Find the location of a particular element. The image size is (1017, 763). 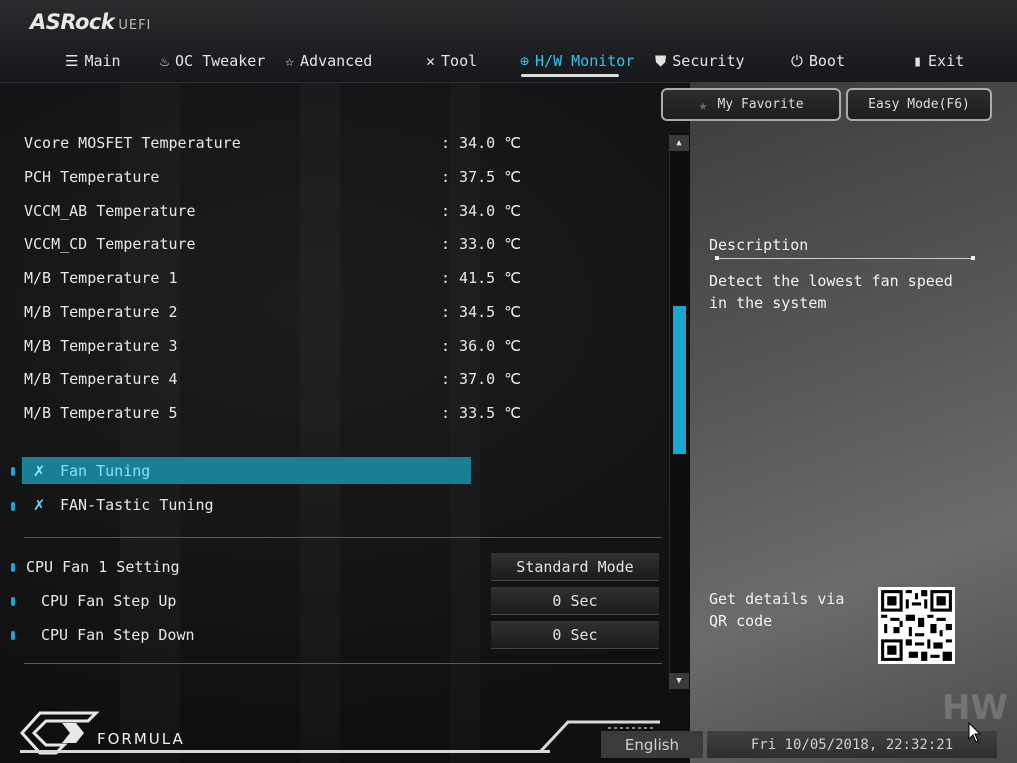

tab-label: Boot is located at coordinates (826, 61).